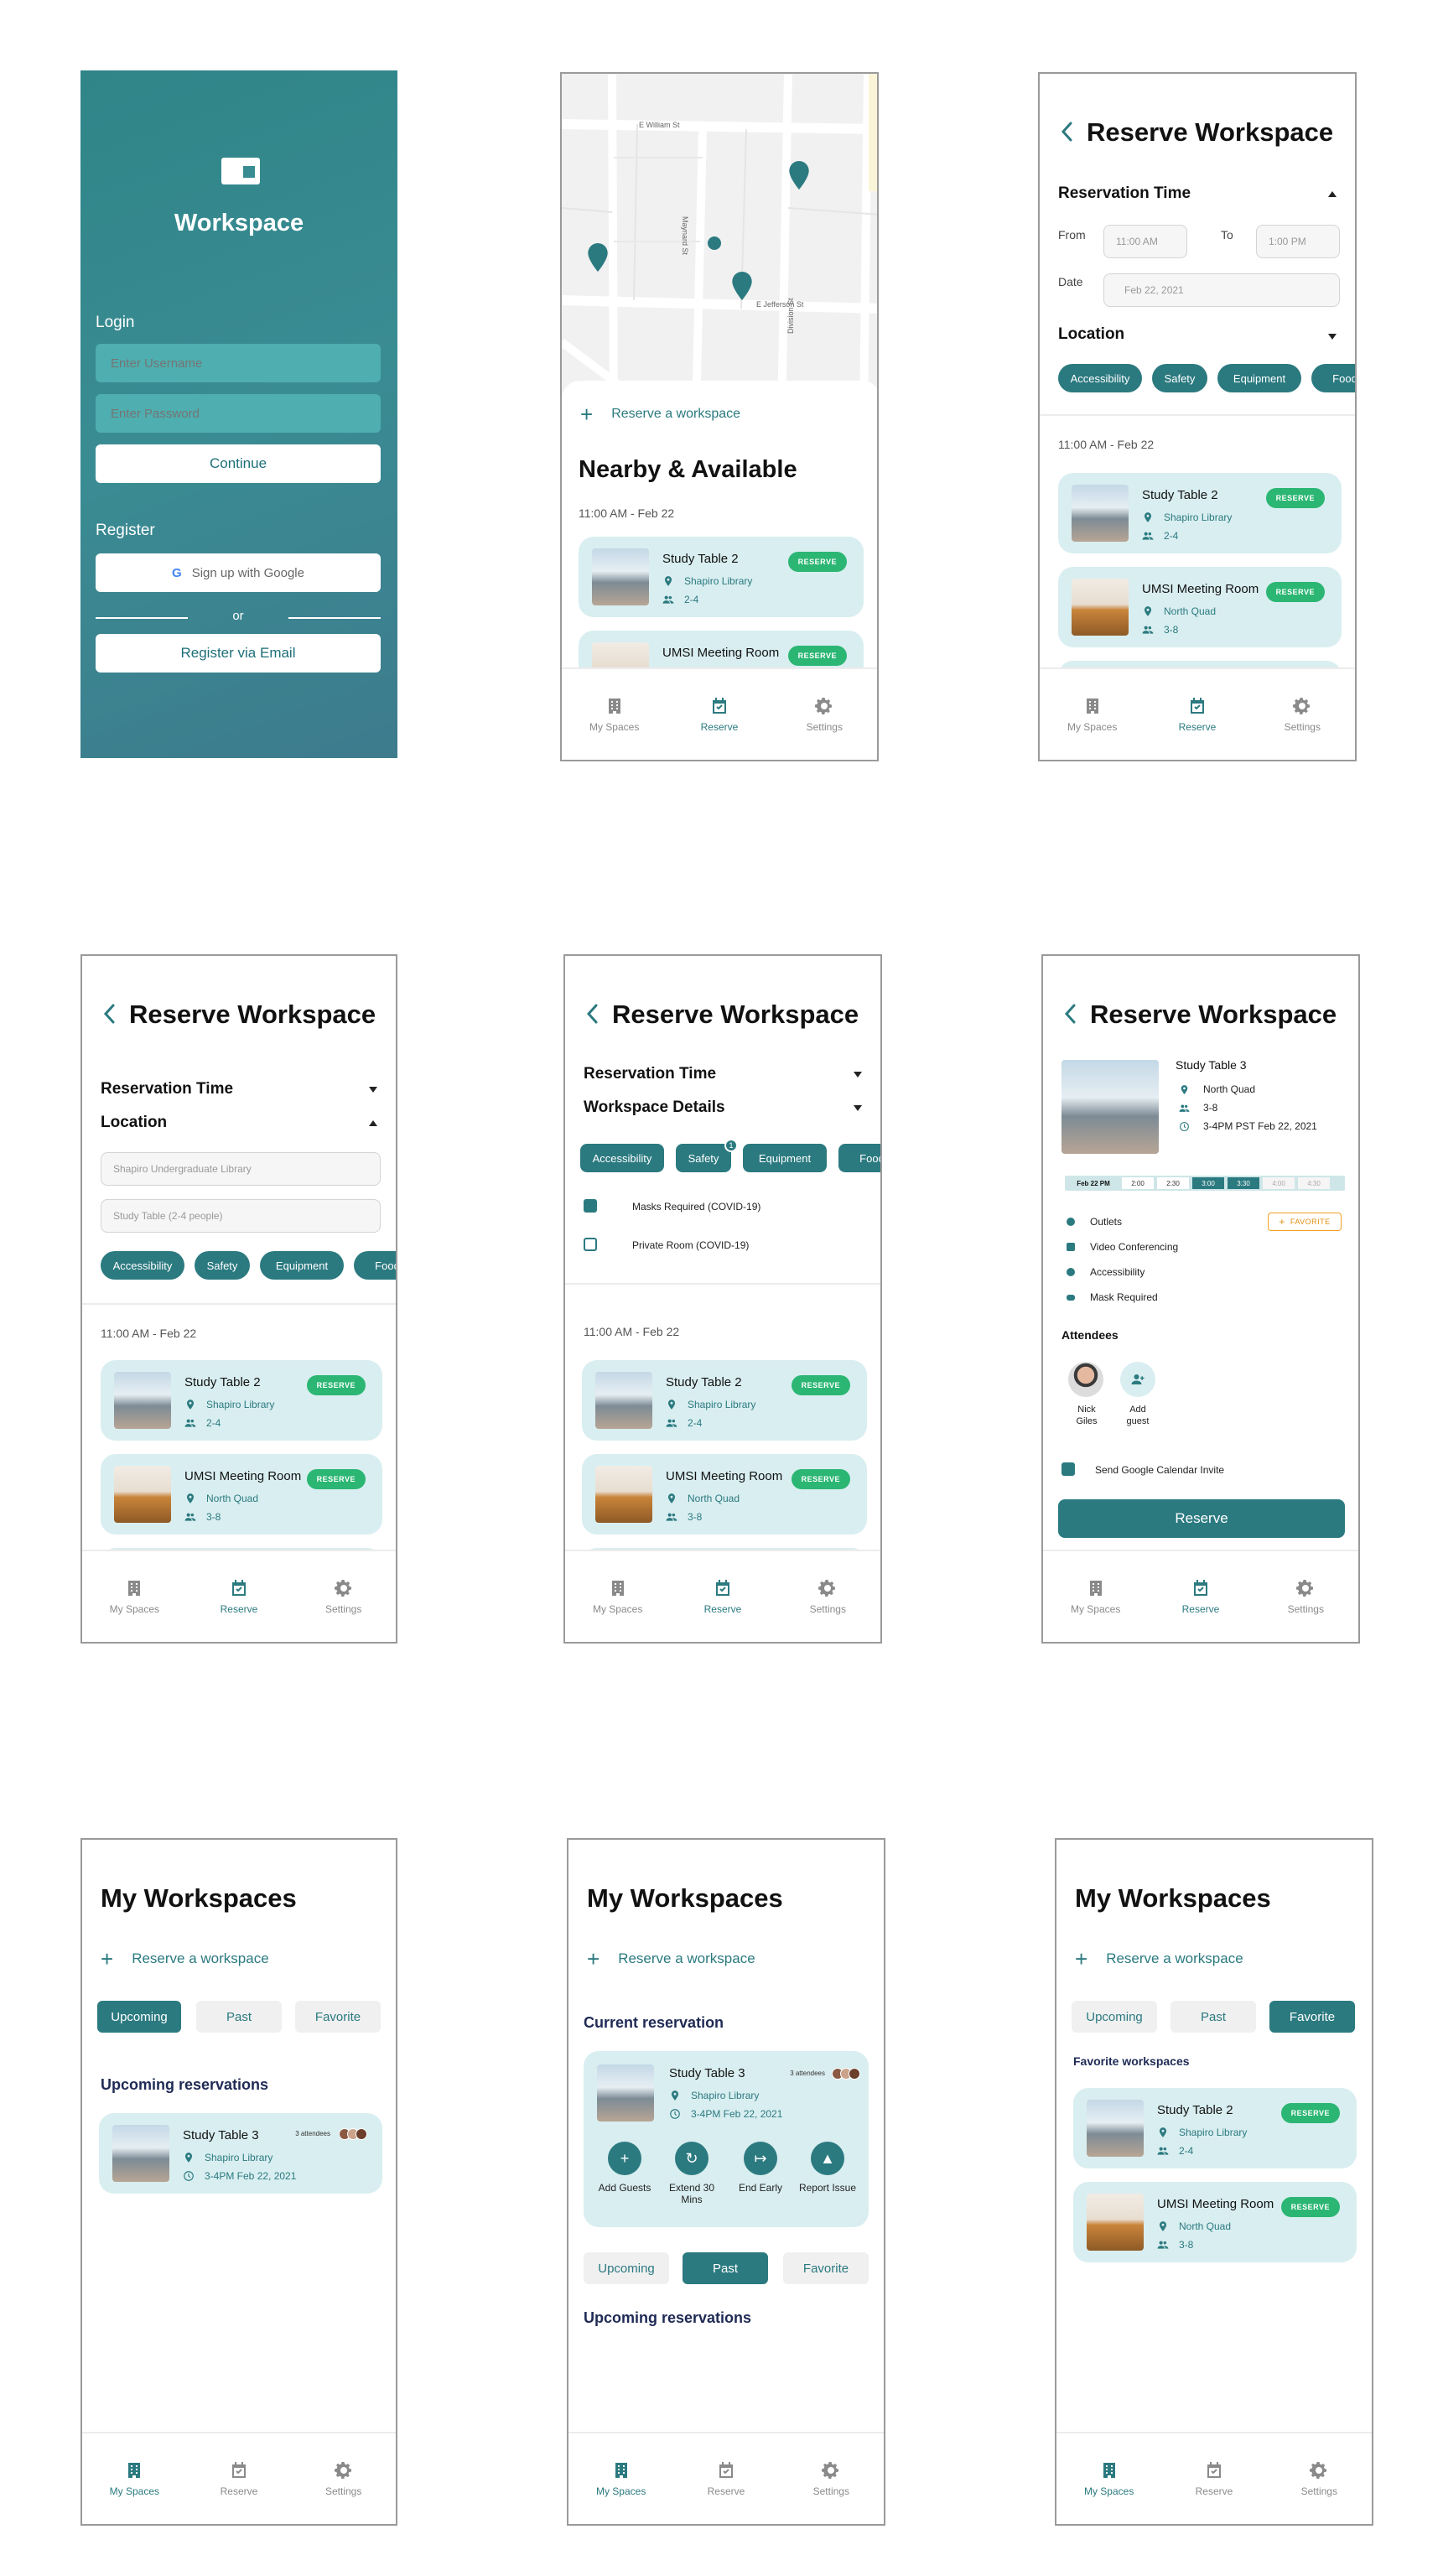 The height and width of the screenshot is (2576, 1443). What do you see at coordinates (1221, 290) in the screenshot?
I see `date-field: Feb 22, 2021` at bounding box center [1221, 290].